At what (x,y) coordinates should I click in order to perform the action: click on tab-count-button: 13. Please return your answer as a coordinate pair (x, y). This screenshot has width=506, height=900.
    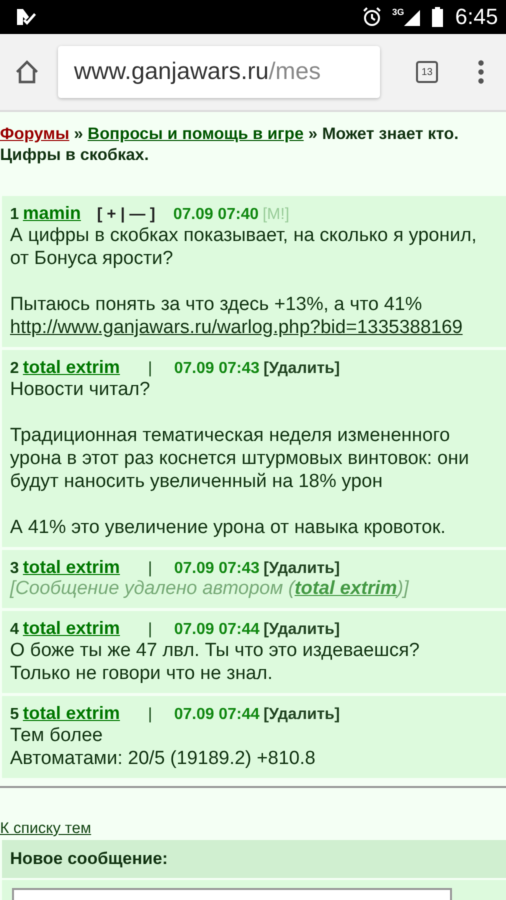
    Looking at the image, I should click on (427, 72).